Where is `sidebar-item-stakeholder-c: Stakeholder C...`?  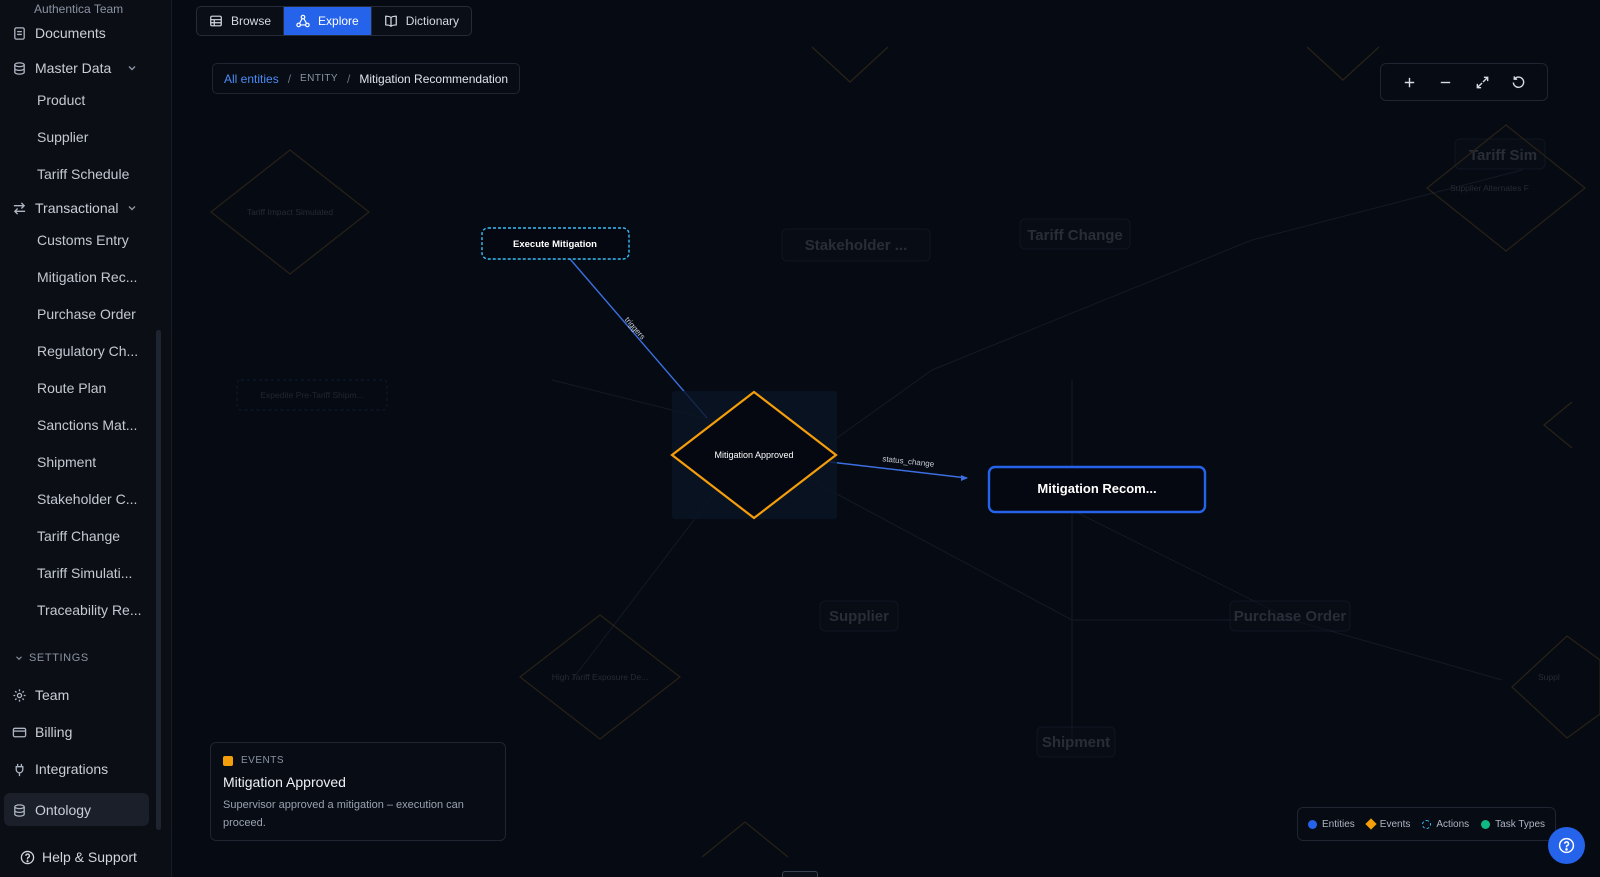
sidebar-item-stakeholder-c: Stakeholder C... is located at coordinates (87, 499).